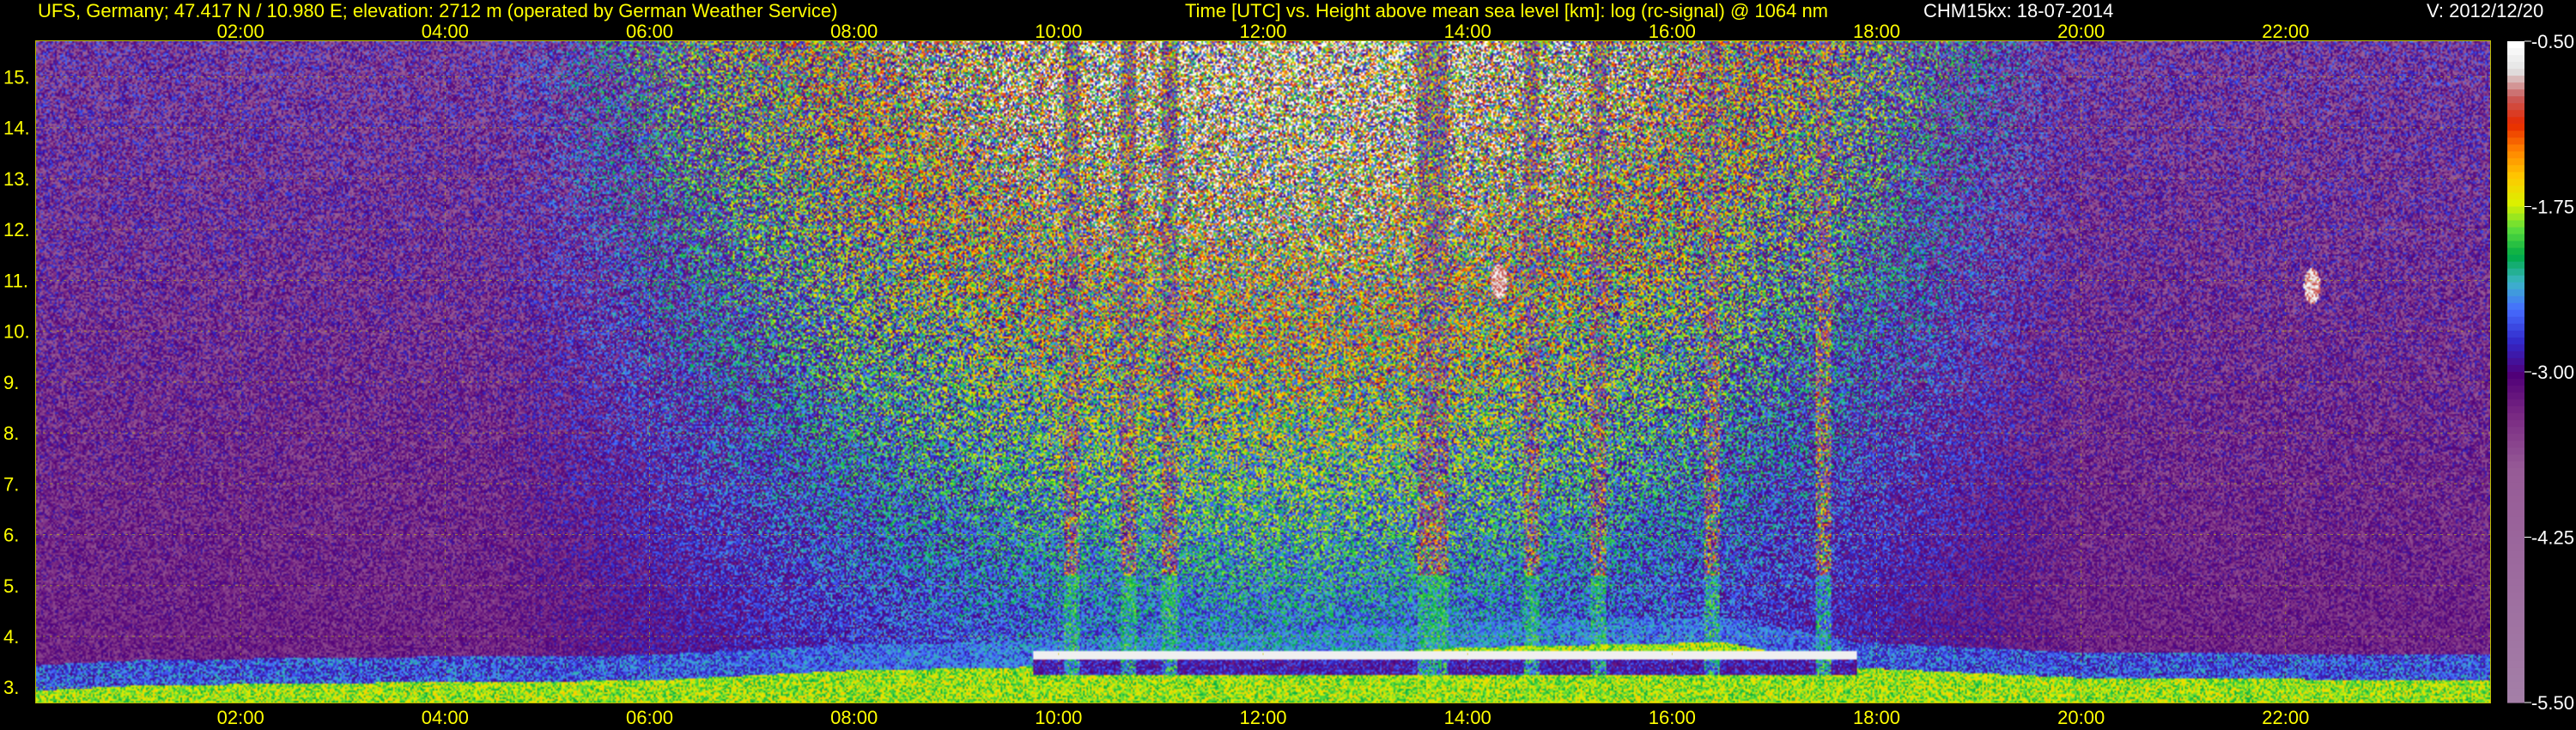  What do you see at coordinates (11, 586) in the screenshot?
I see `y-tick-2: 5.` at bounding box center [11, 586].